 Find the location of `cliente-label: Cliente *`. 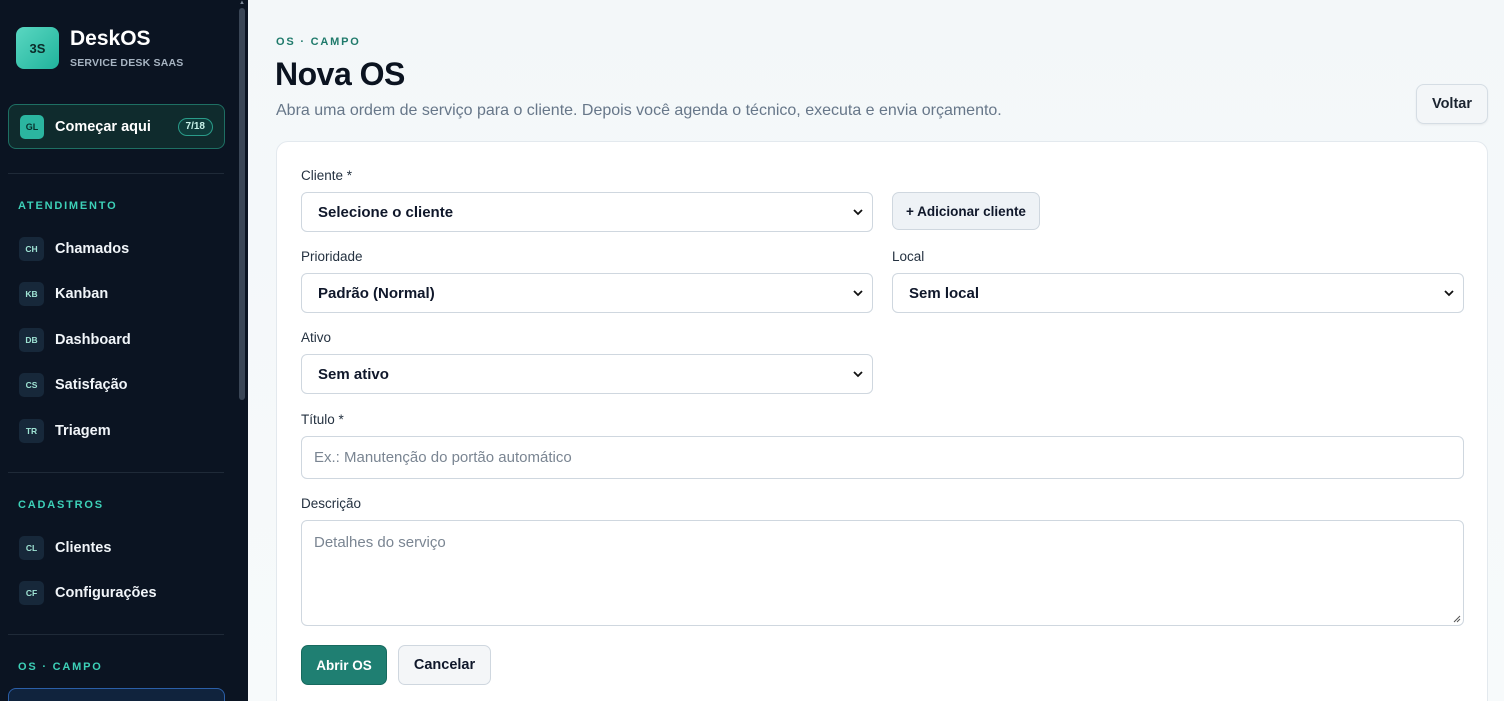

cliente-label: Cliente * is located at coordinates (327, 175).